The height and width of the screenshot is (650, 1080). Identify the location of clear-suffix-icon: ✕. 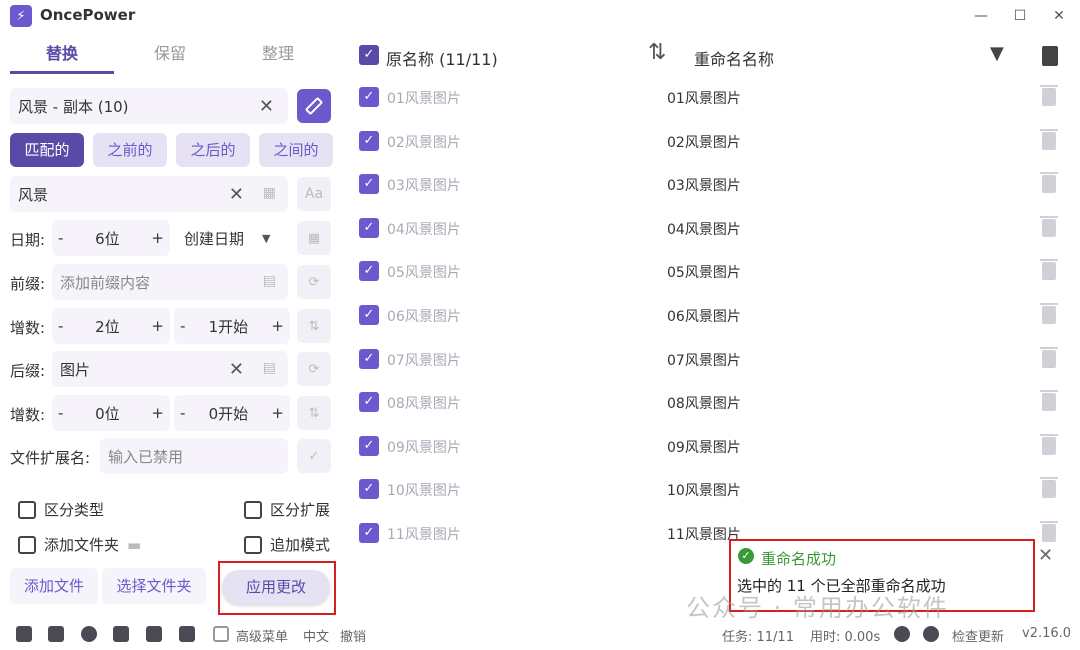
(236, 369).